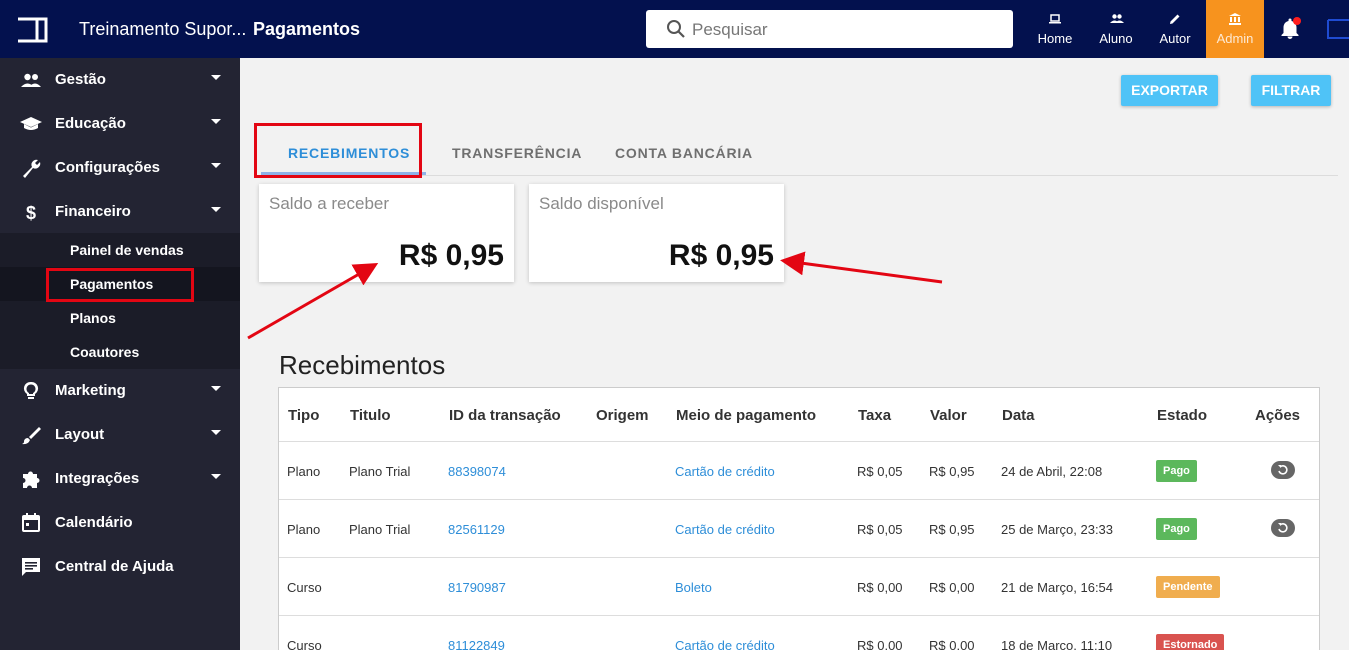  I want to click on search-icon, so click(676, 29).